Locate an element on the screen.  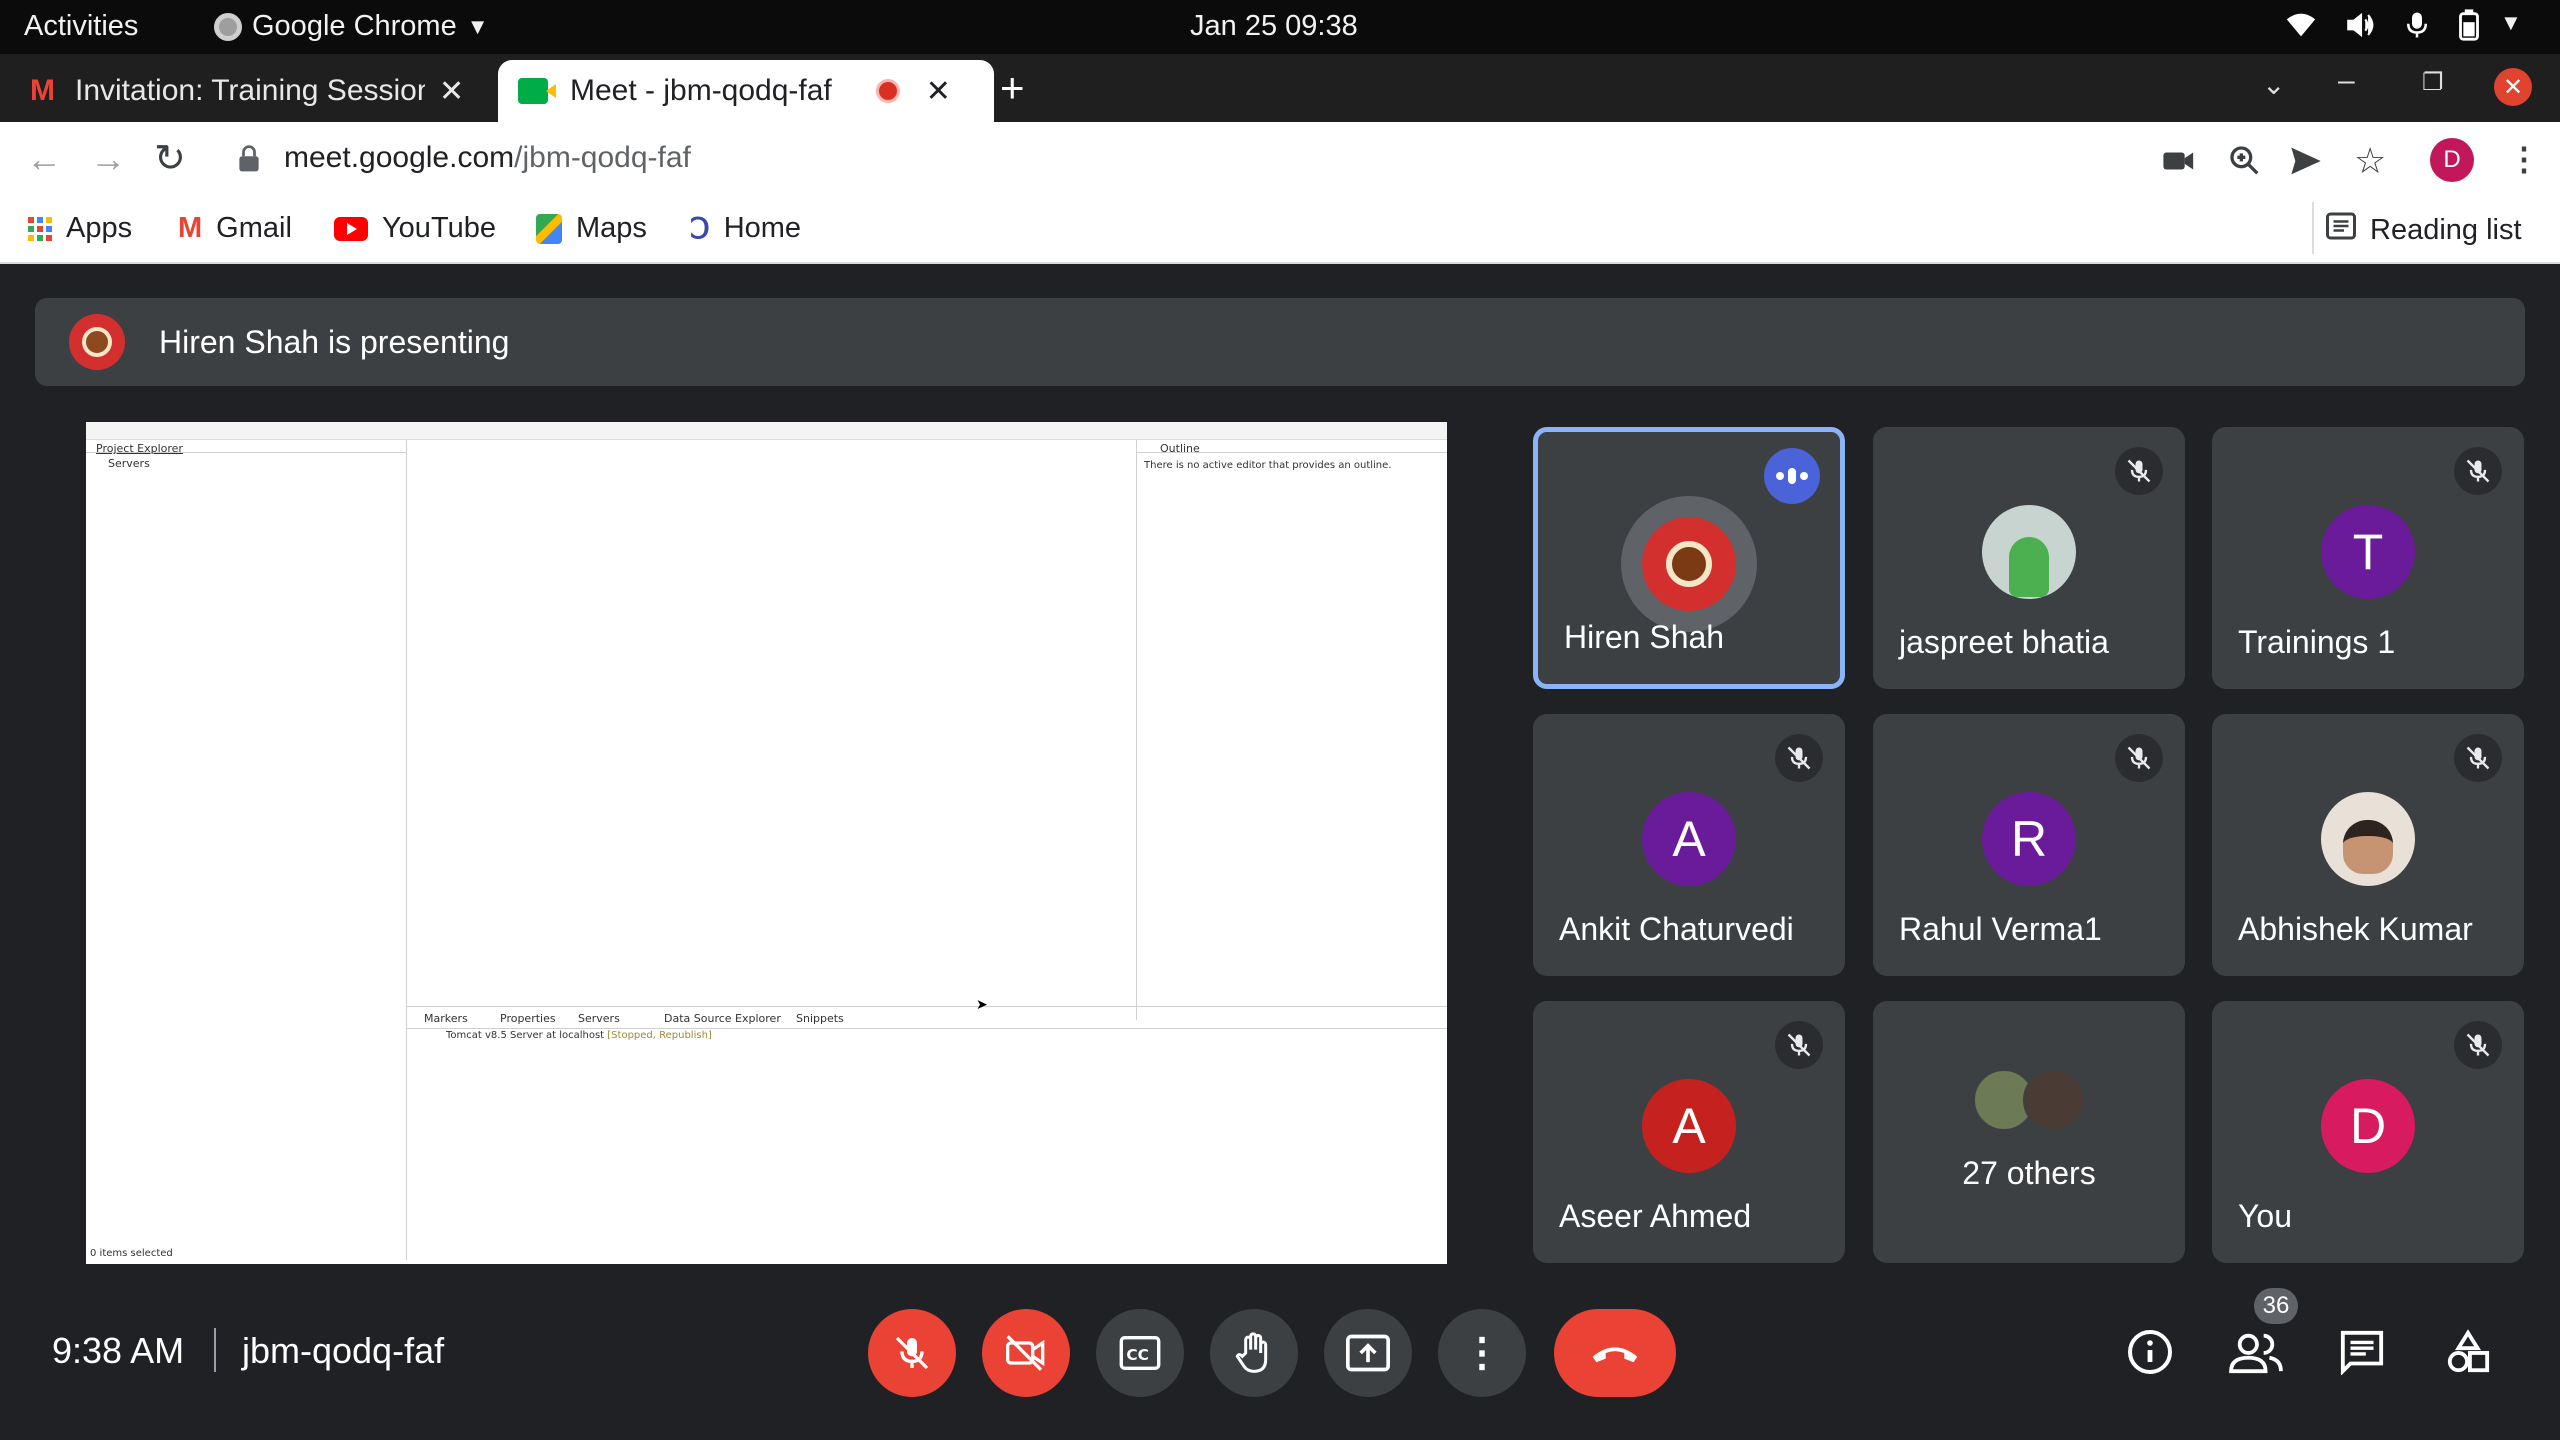
chrome-icon is located at coordinates (228, 26).